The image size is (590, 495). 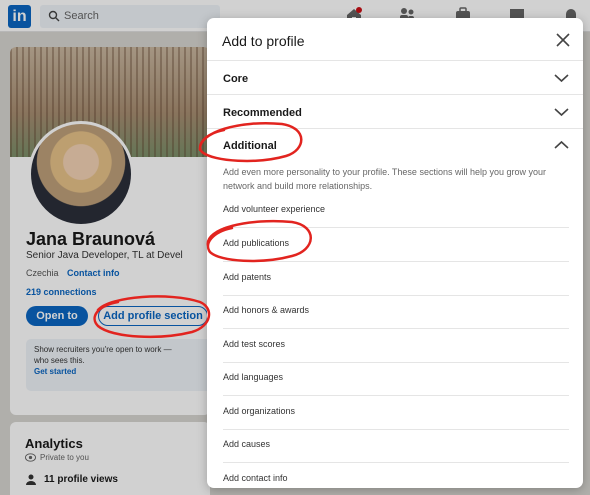 I want to click on section-core-label: Core, so click(x=236, y=79).